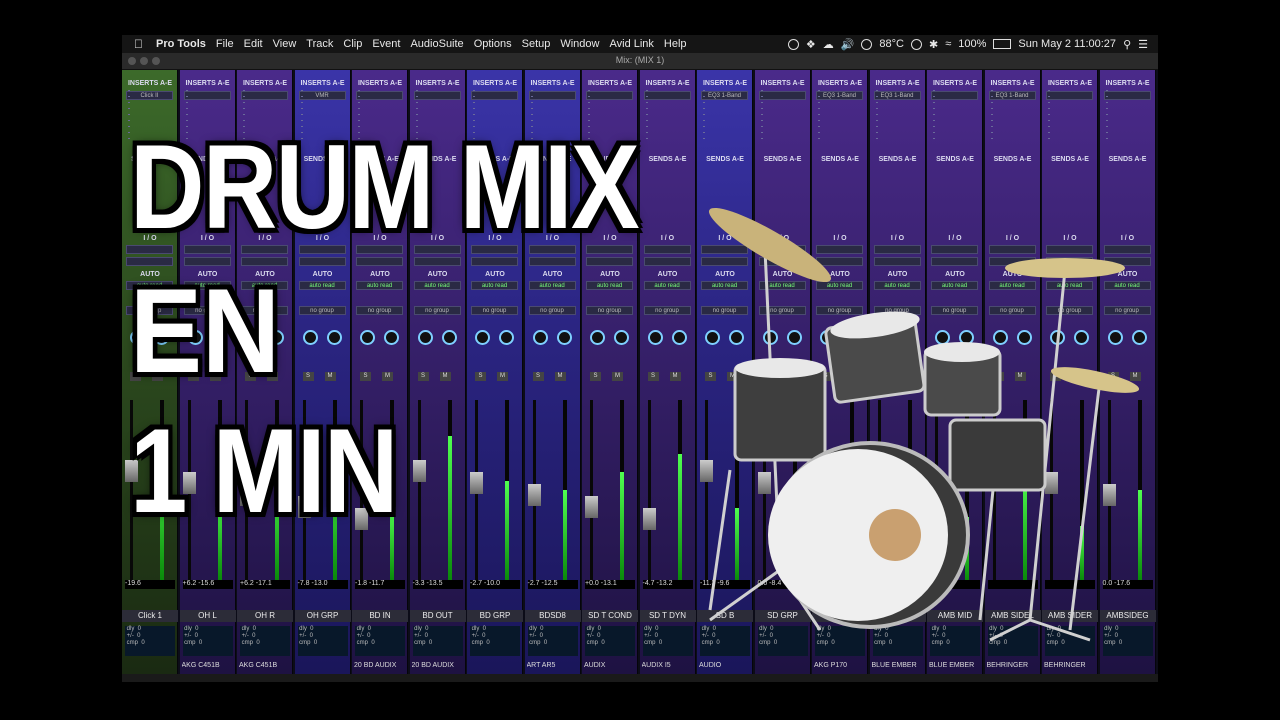 This screenshot has width=1280, height=720. Describe the element at coordinates (319, 44) in the screenshot. I see `menu-track: Track` at that location.